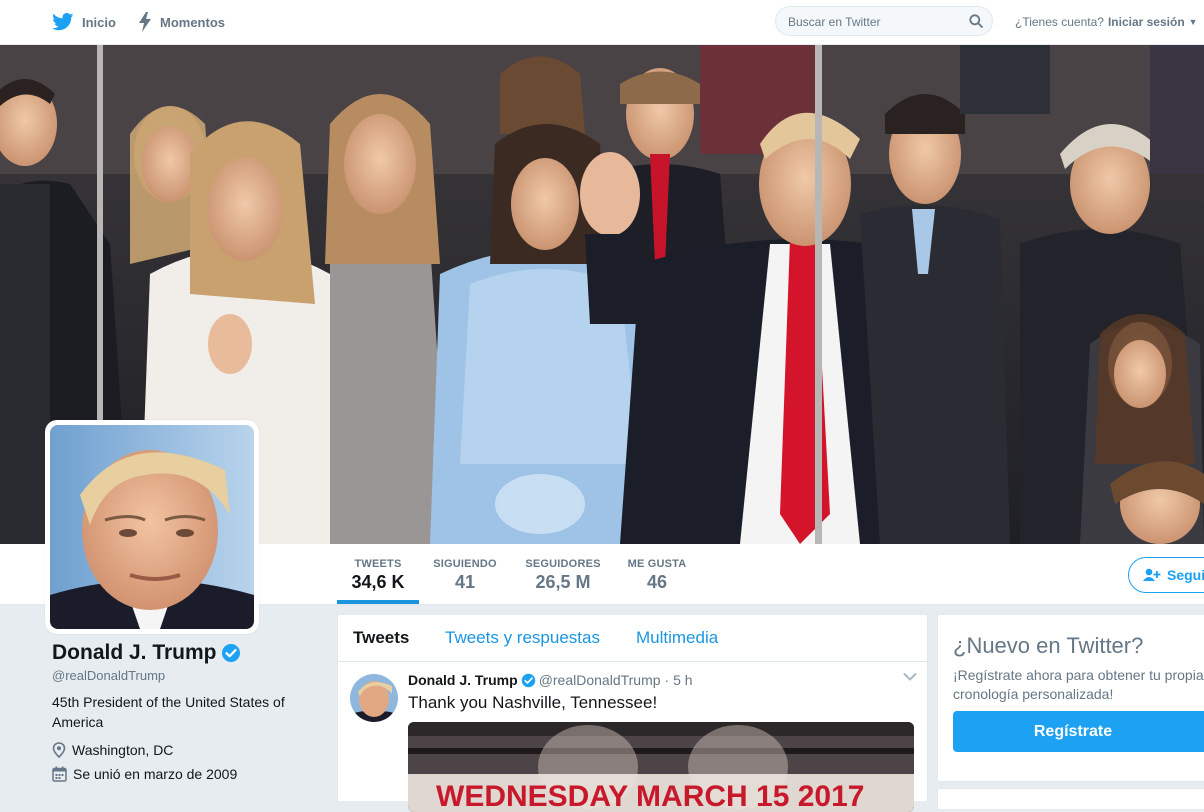  What do you see at coordinates (59, 750) in the screenshot?
I see `location-pin-icon` at bounding box center [59, 750].